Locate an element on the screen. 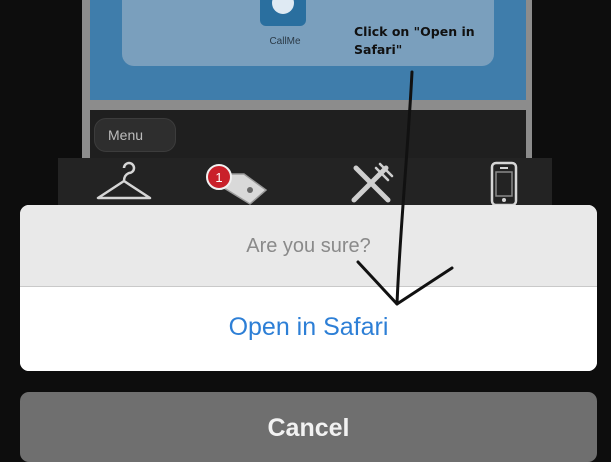 The image size is (611, 462). callme-icon is located at coordinates (283, 13).